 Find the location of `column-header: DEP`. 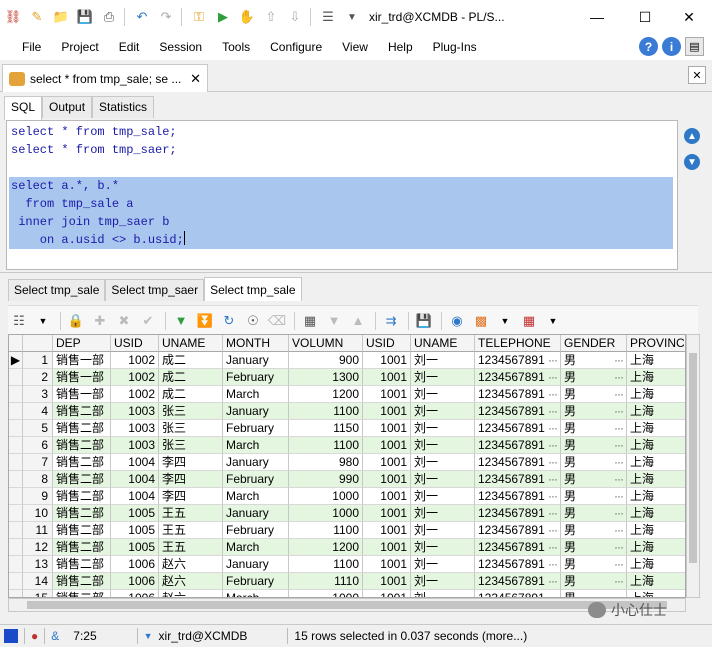

column-header: DEP is located at coordinates (82, 343).